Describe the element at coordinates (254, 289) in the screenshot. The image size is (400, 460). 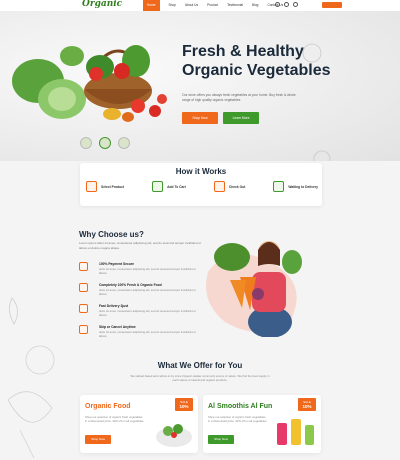
I see `woman-with-vegetables-image` at that location.